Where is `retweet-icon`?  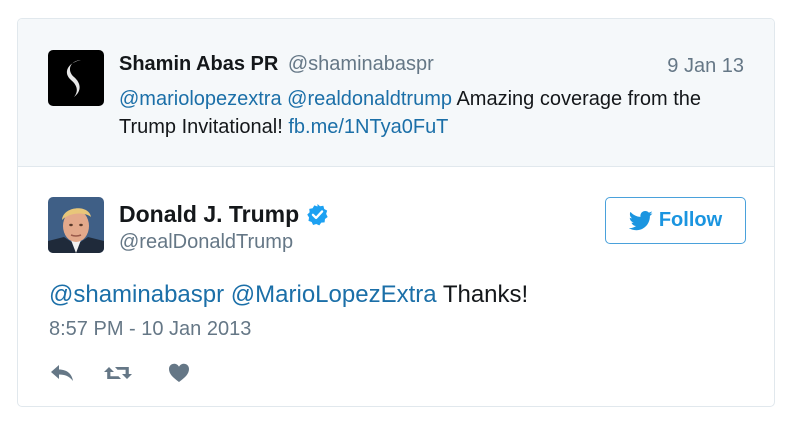 retweet-icon is located at coordinates (118, 373).